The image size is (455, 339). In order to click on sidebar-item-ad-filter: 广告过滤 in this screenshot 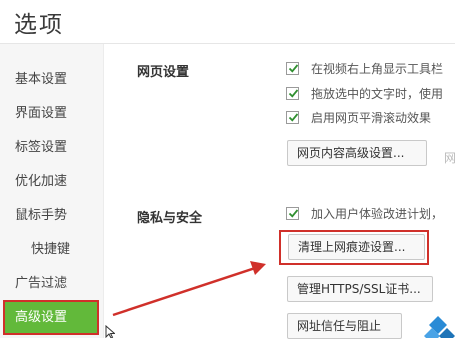, I will do `click(51, 284)`.